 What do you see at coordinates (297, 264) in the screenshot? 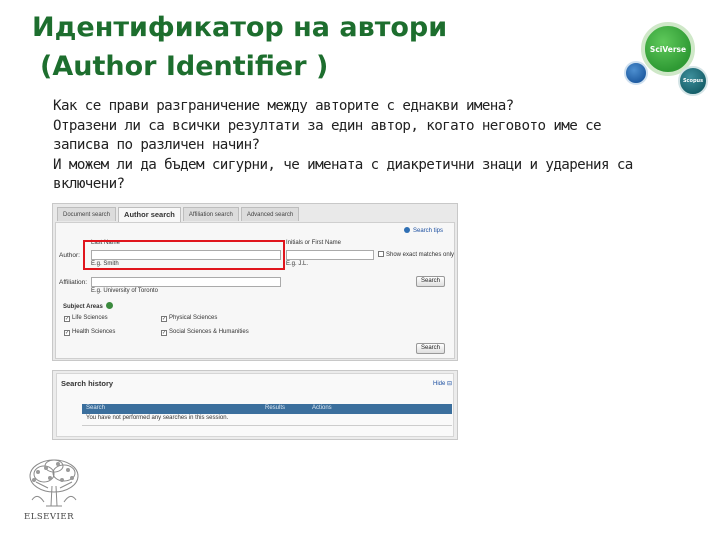
I see `initials-hint: E.g. J.L.` at bounding box center [297, 264].